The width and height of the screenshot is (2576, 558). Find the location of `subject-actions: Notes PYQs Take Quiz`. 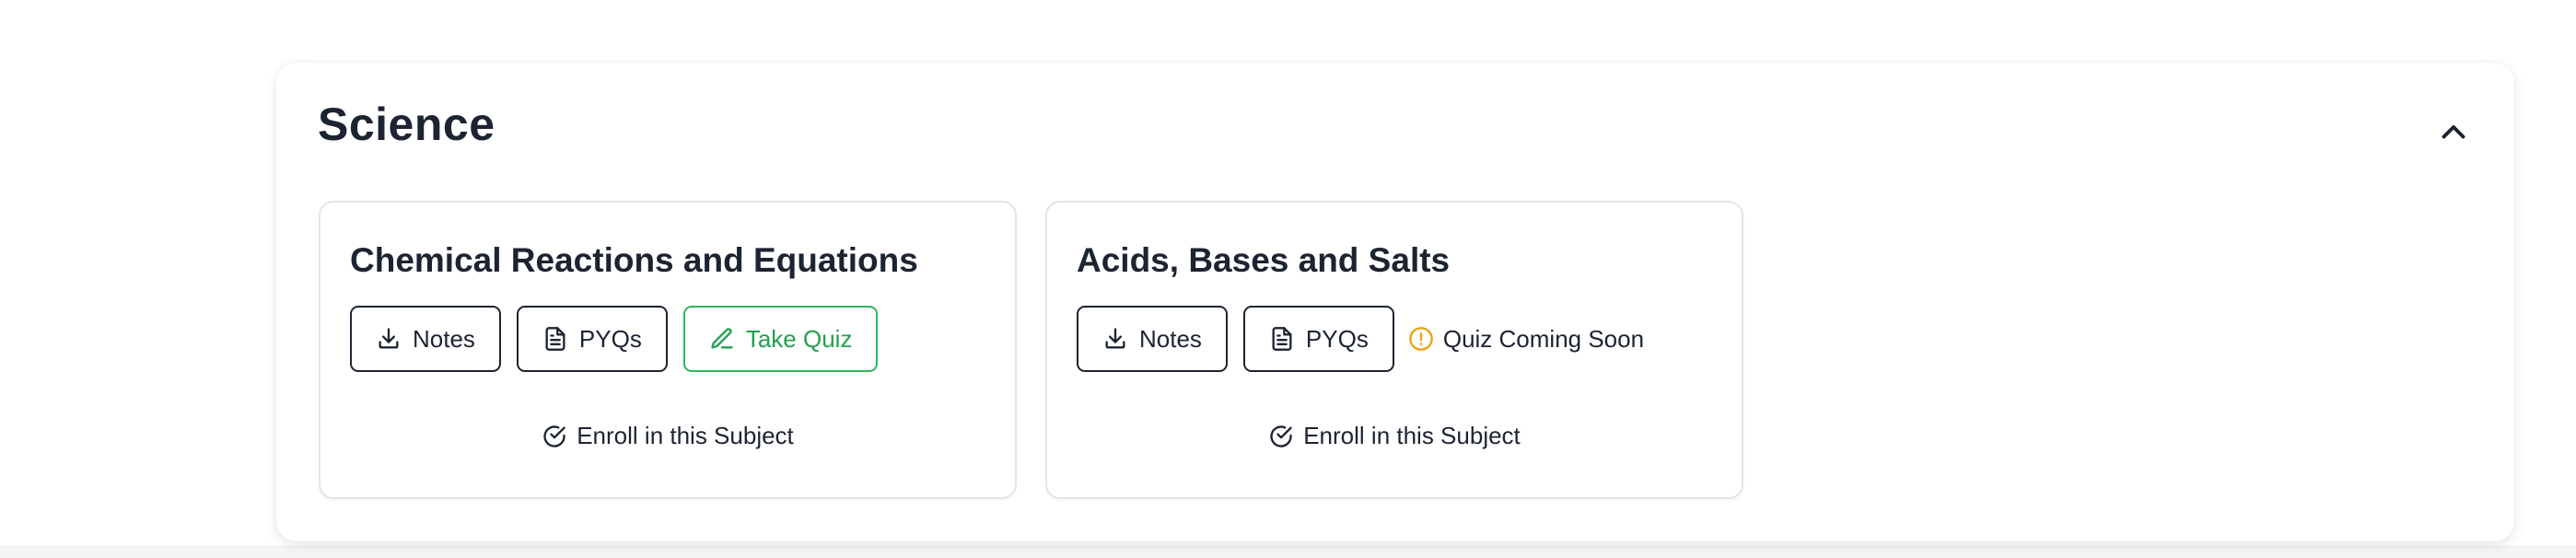

subject-actions: Notes PYQs Take Quiz is located at coordinates (614, 339).